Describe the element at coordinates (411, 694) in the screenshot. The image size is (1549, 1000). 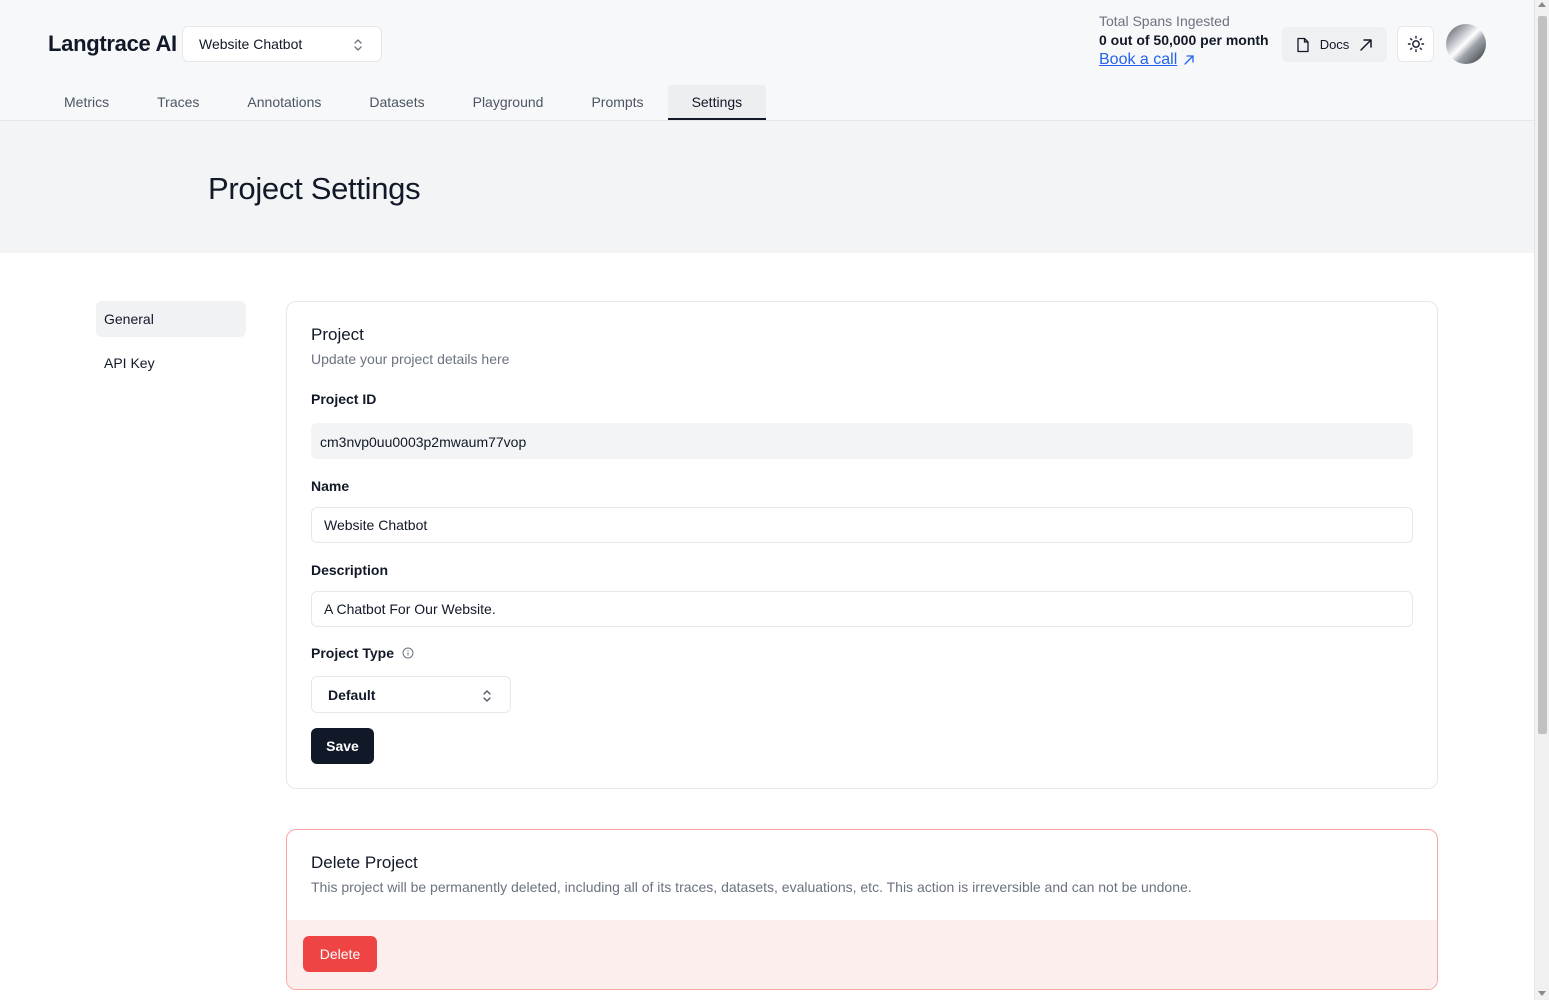
I see `project-type-select: Default` at that location.